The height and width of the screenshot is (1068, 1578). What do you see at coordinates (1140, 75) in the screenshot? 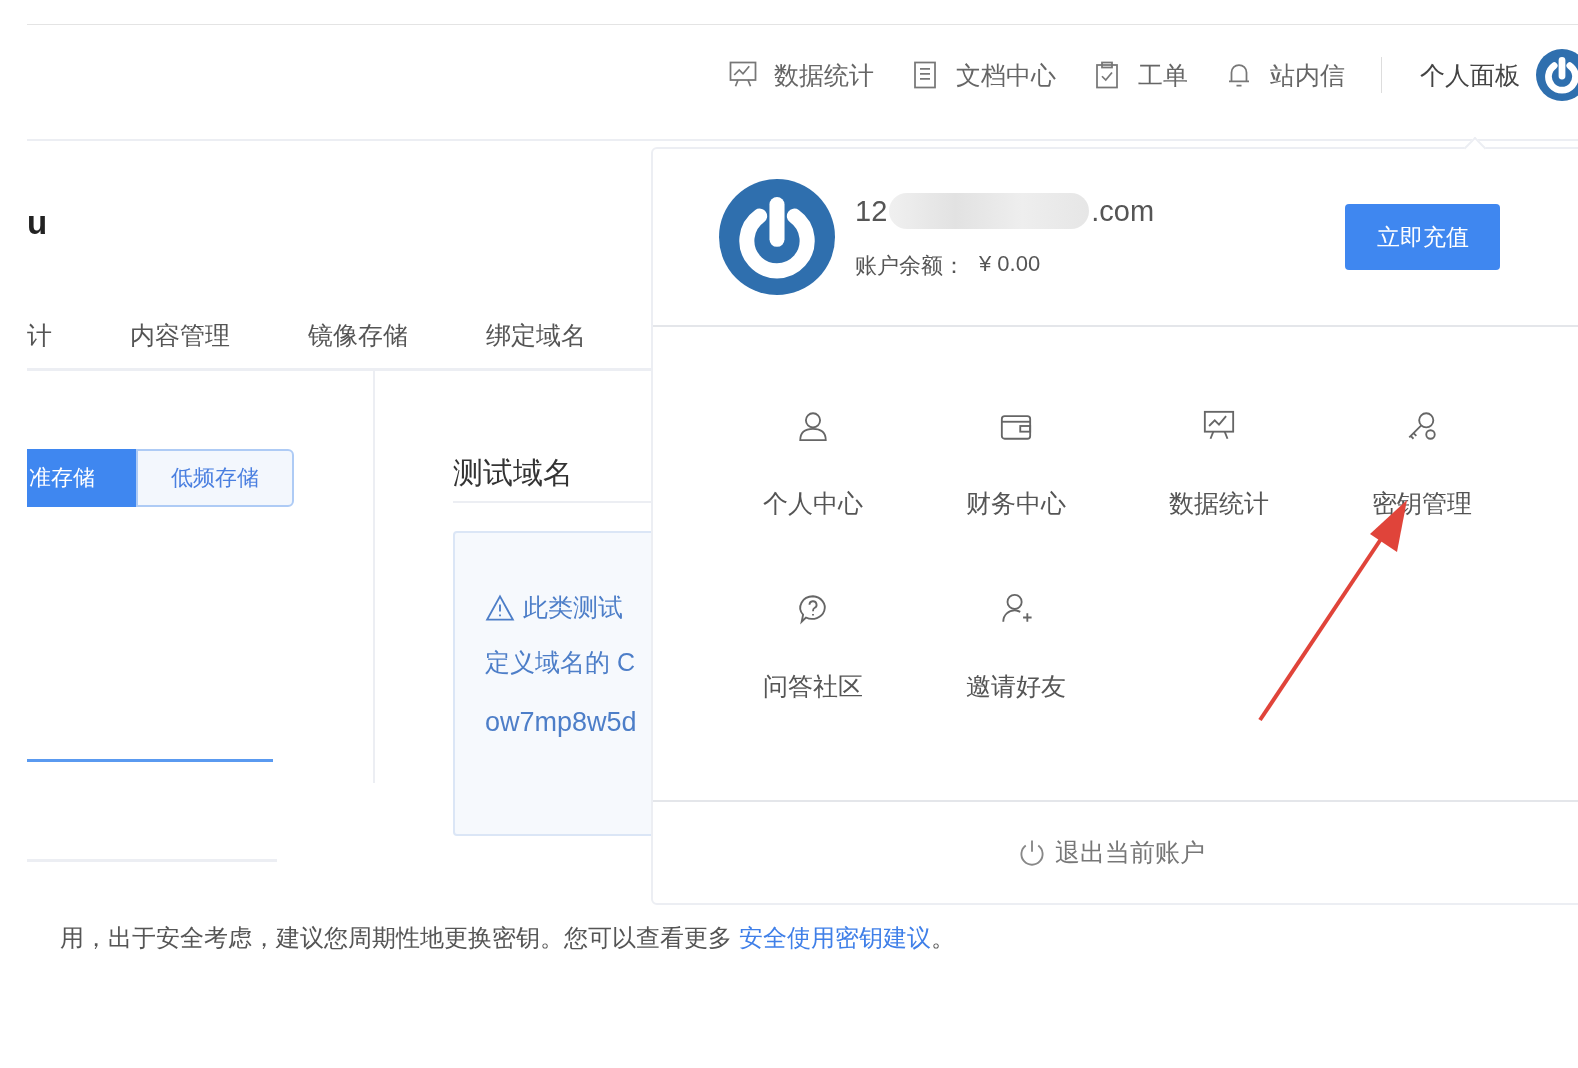
I see `nav-link: 工单` at bounding box center [1140, 75].